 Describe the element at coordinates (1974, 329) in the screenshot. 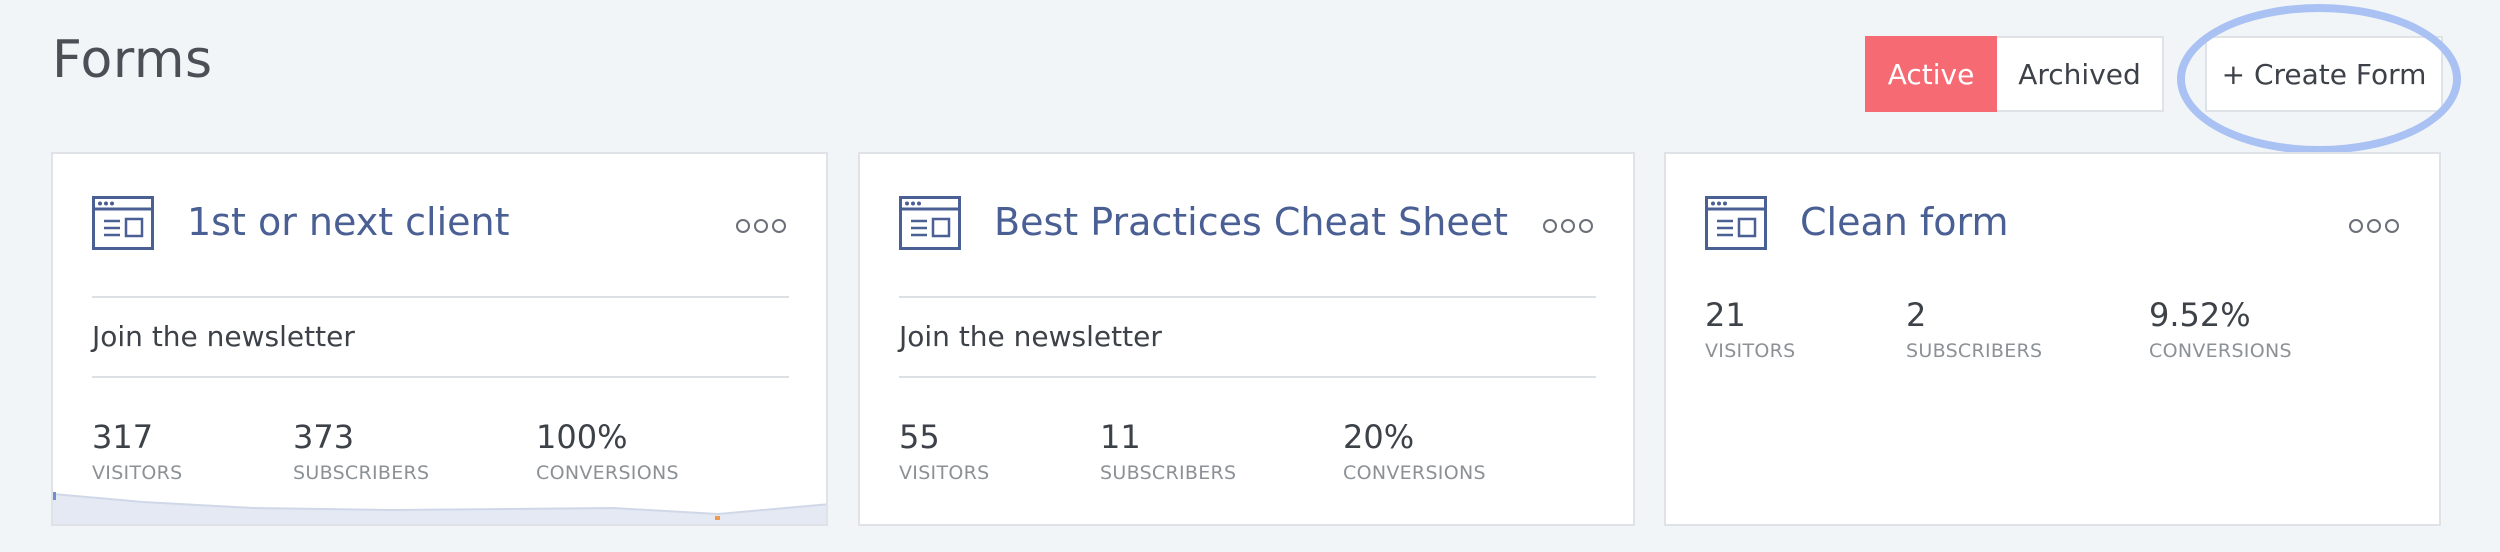

I see `stat-subscribers: 2 SUBSCRIBERS` at that location.